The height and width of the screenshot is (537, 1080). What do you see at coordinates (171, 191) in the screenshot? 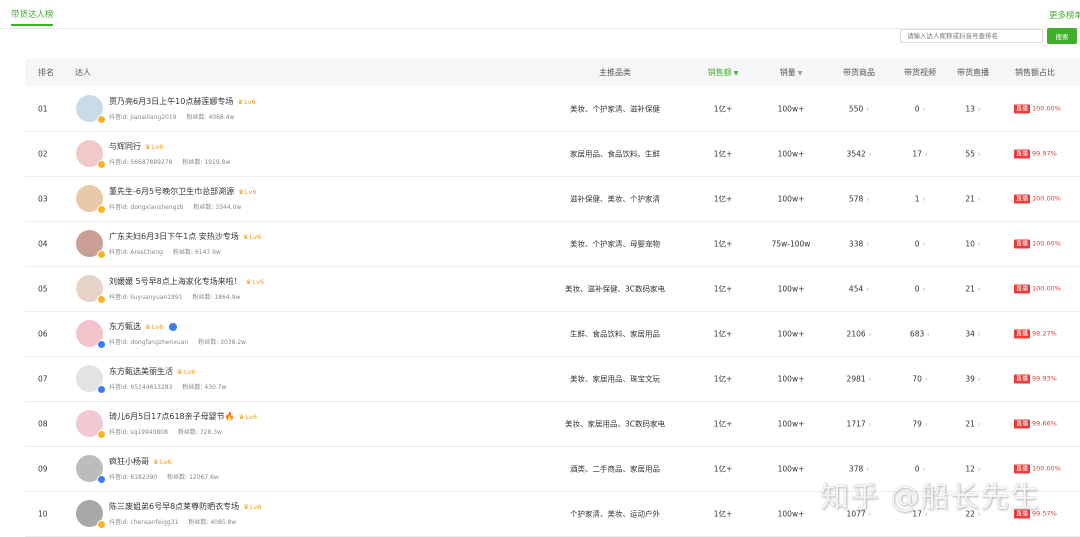
I see `talent-name: 董先生-6月5号晚尔卫生巾总部溯源` at bounding box center [171, 191].